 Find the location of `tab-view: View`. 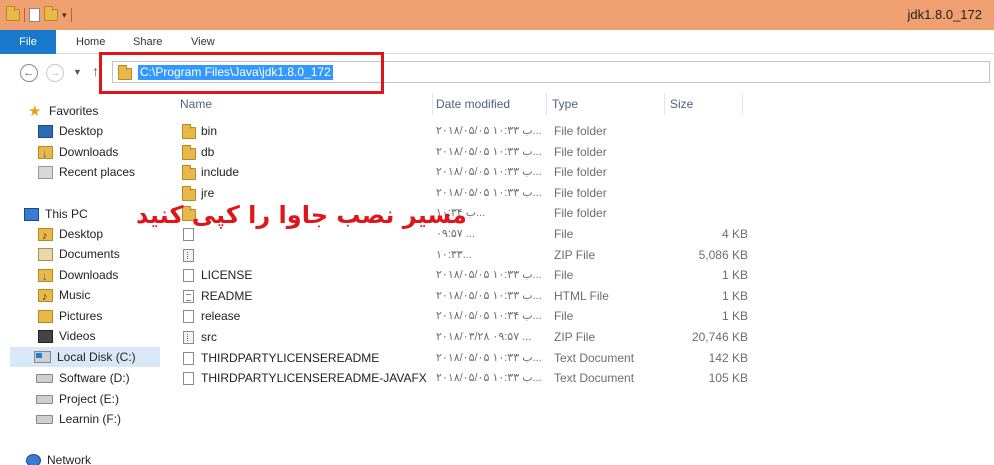

tab-view: View is located at coordinates (203, 42).